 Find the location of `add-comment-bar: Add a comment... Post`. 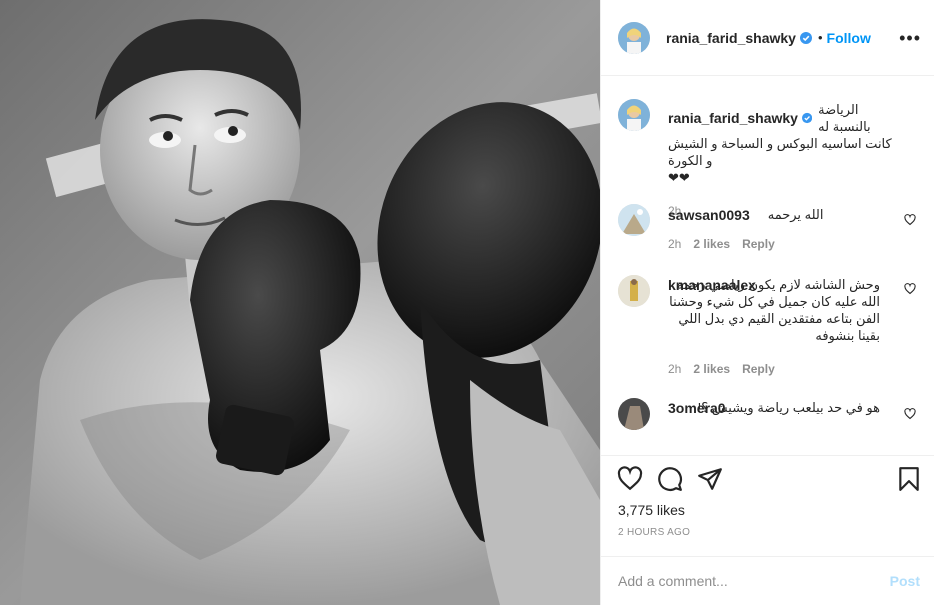

add-comment-bar: Add a comment... Post is located at coordinates (767, 580).